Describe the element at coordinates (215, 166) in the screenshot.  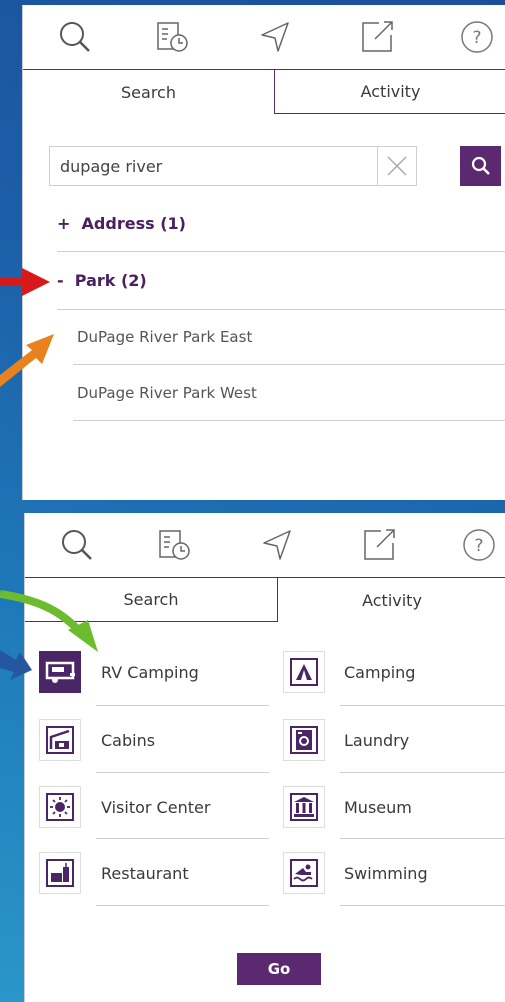
I see `search-input` at that location.